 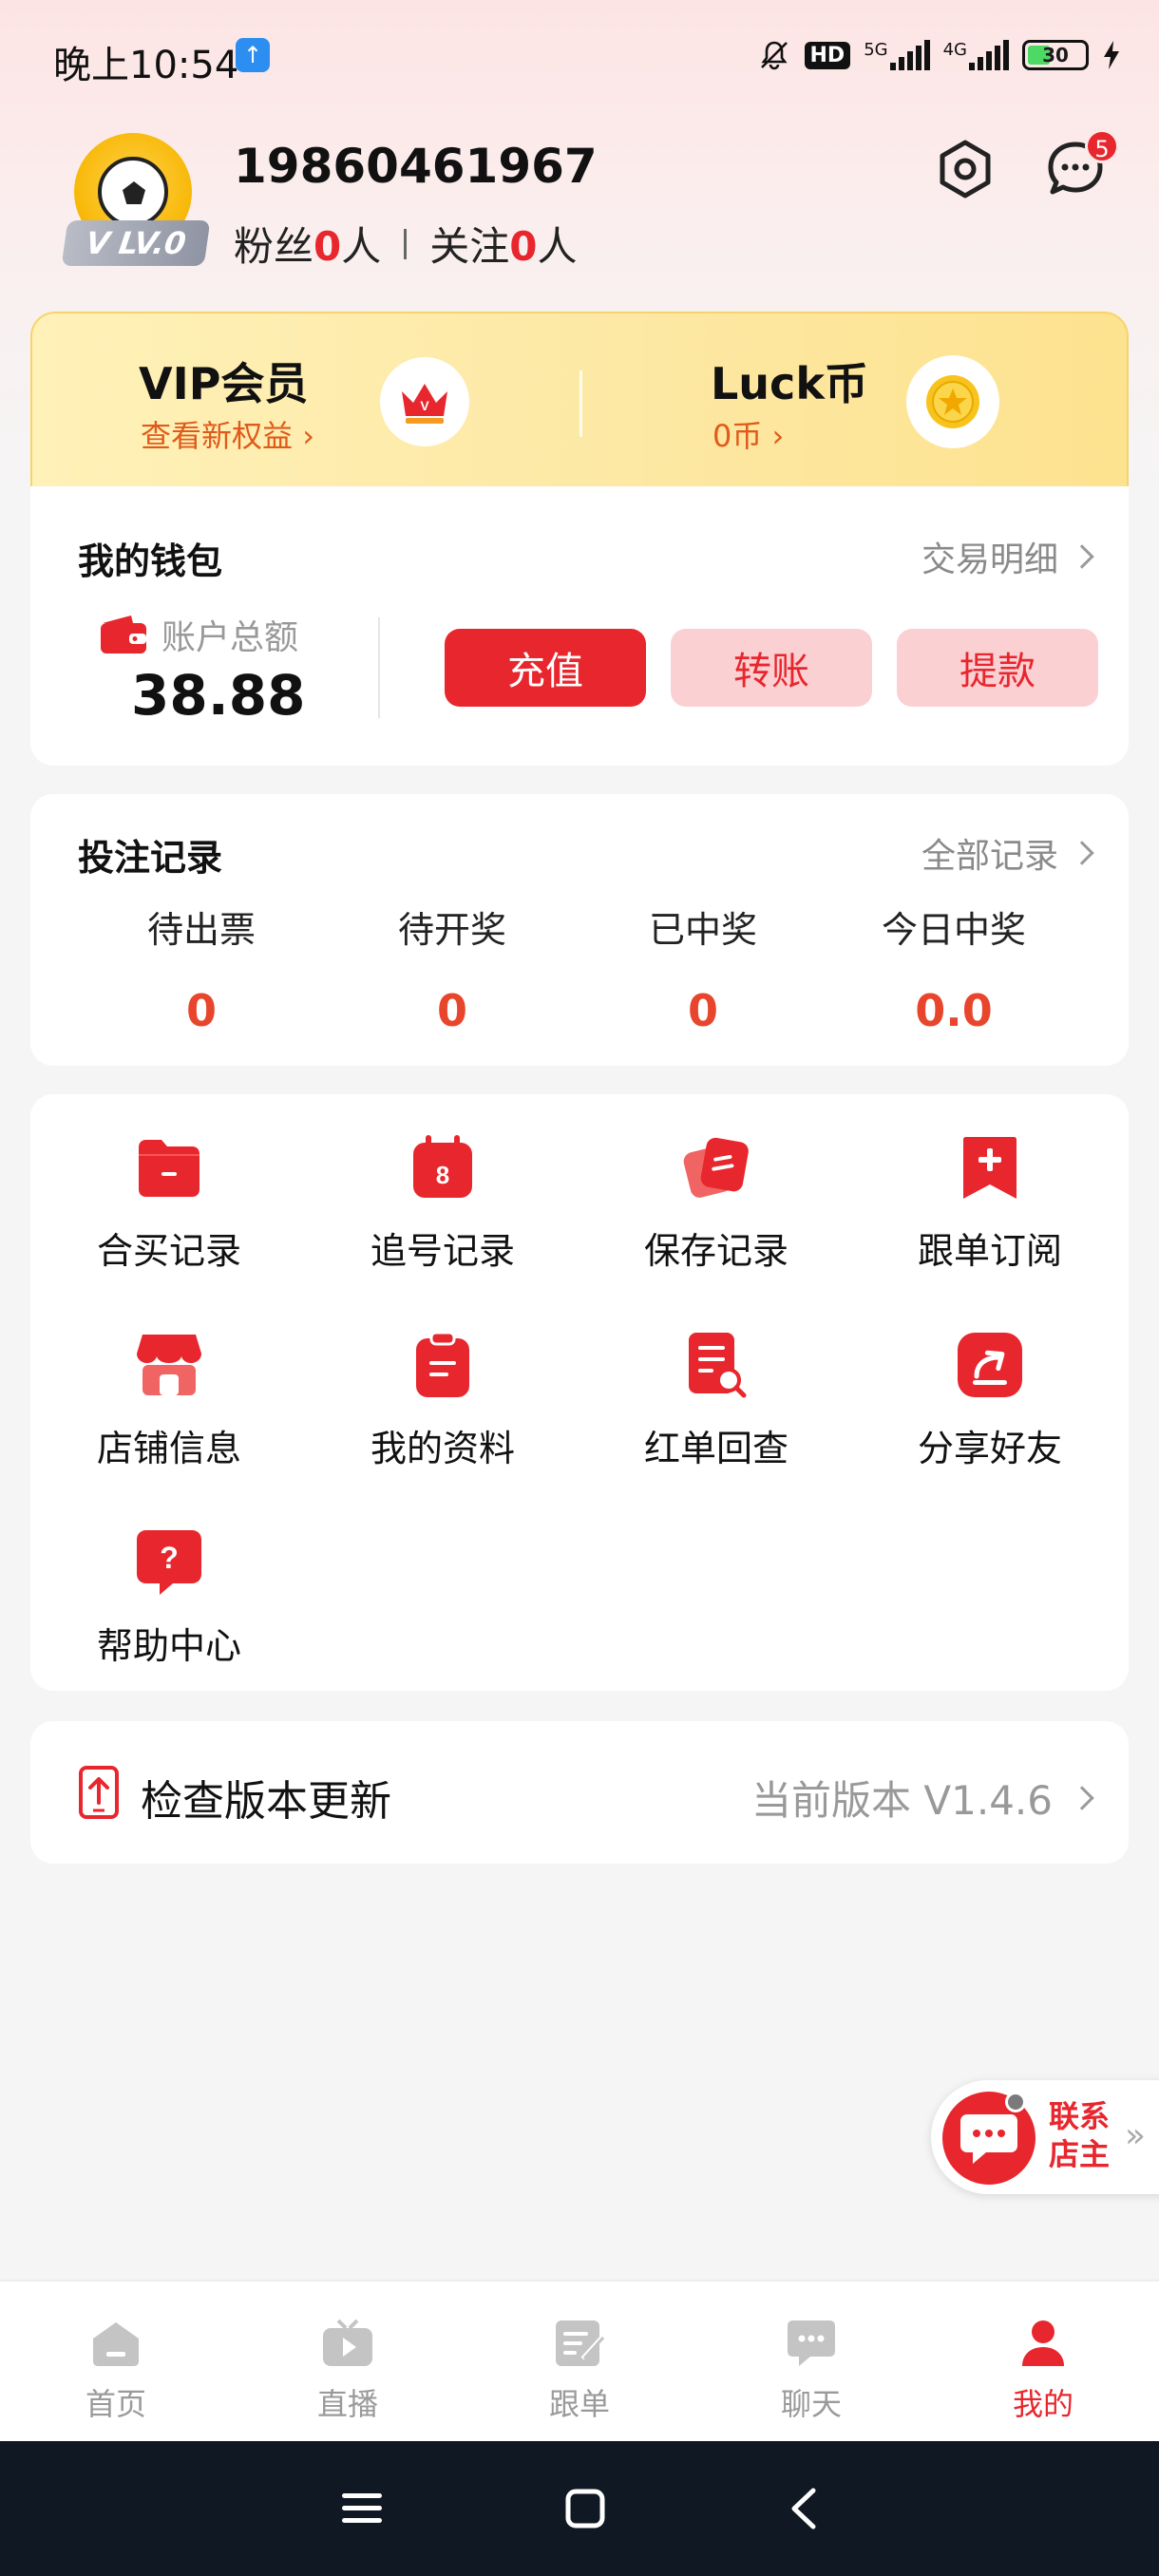 I want to click on status-icons: HD 5G 4G 30, so click(x=939, y=55).